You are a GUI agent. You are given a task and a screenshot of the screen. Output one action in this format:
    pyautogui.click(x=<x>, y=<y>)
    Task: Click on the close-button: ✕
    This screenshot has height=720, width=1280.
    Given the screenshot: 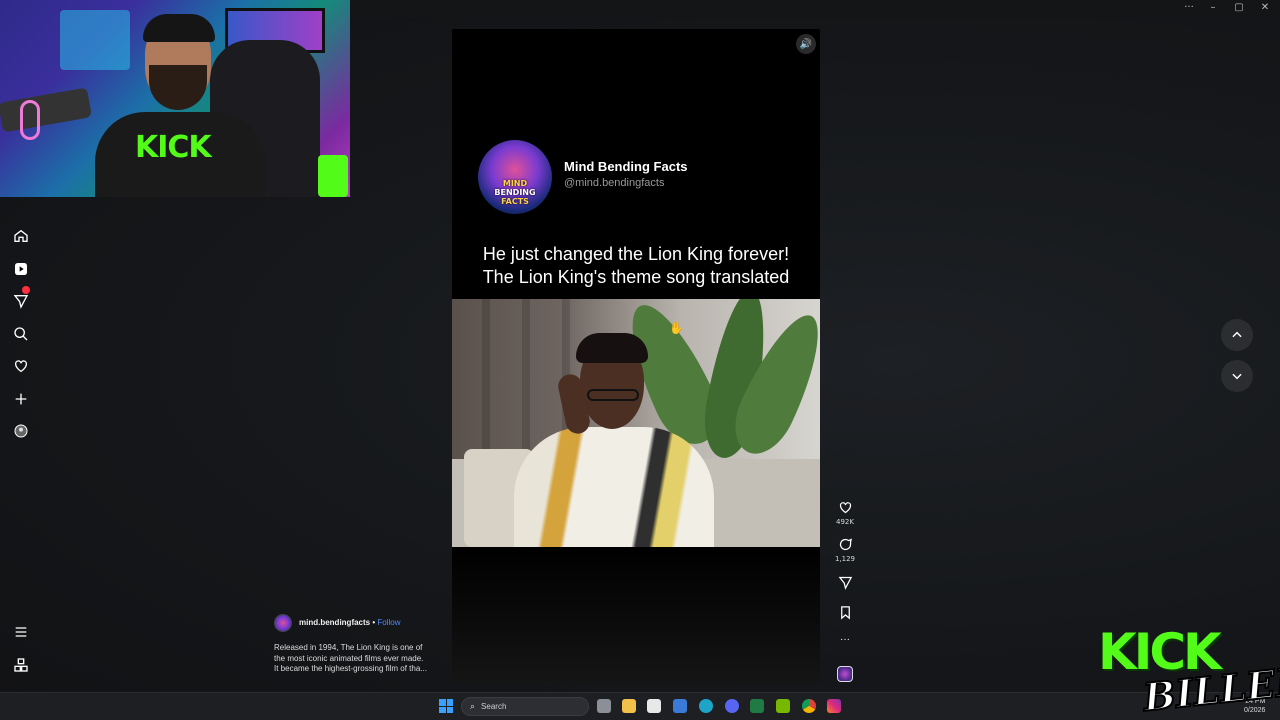 What is the action you would take?
    pyautogui.click(x=1265, y=7)
    